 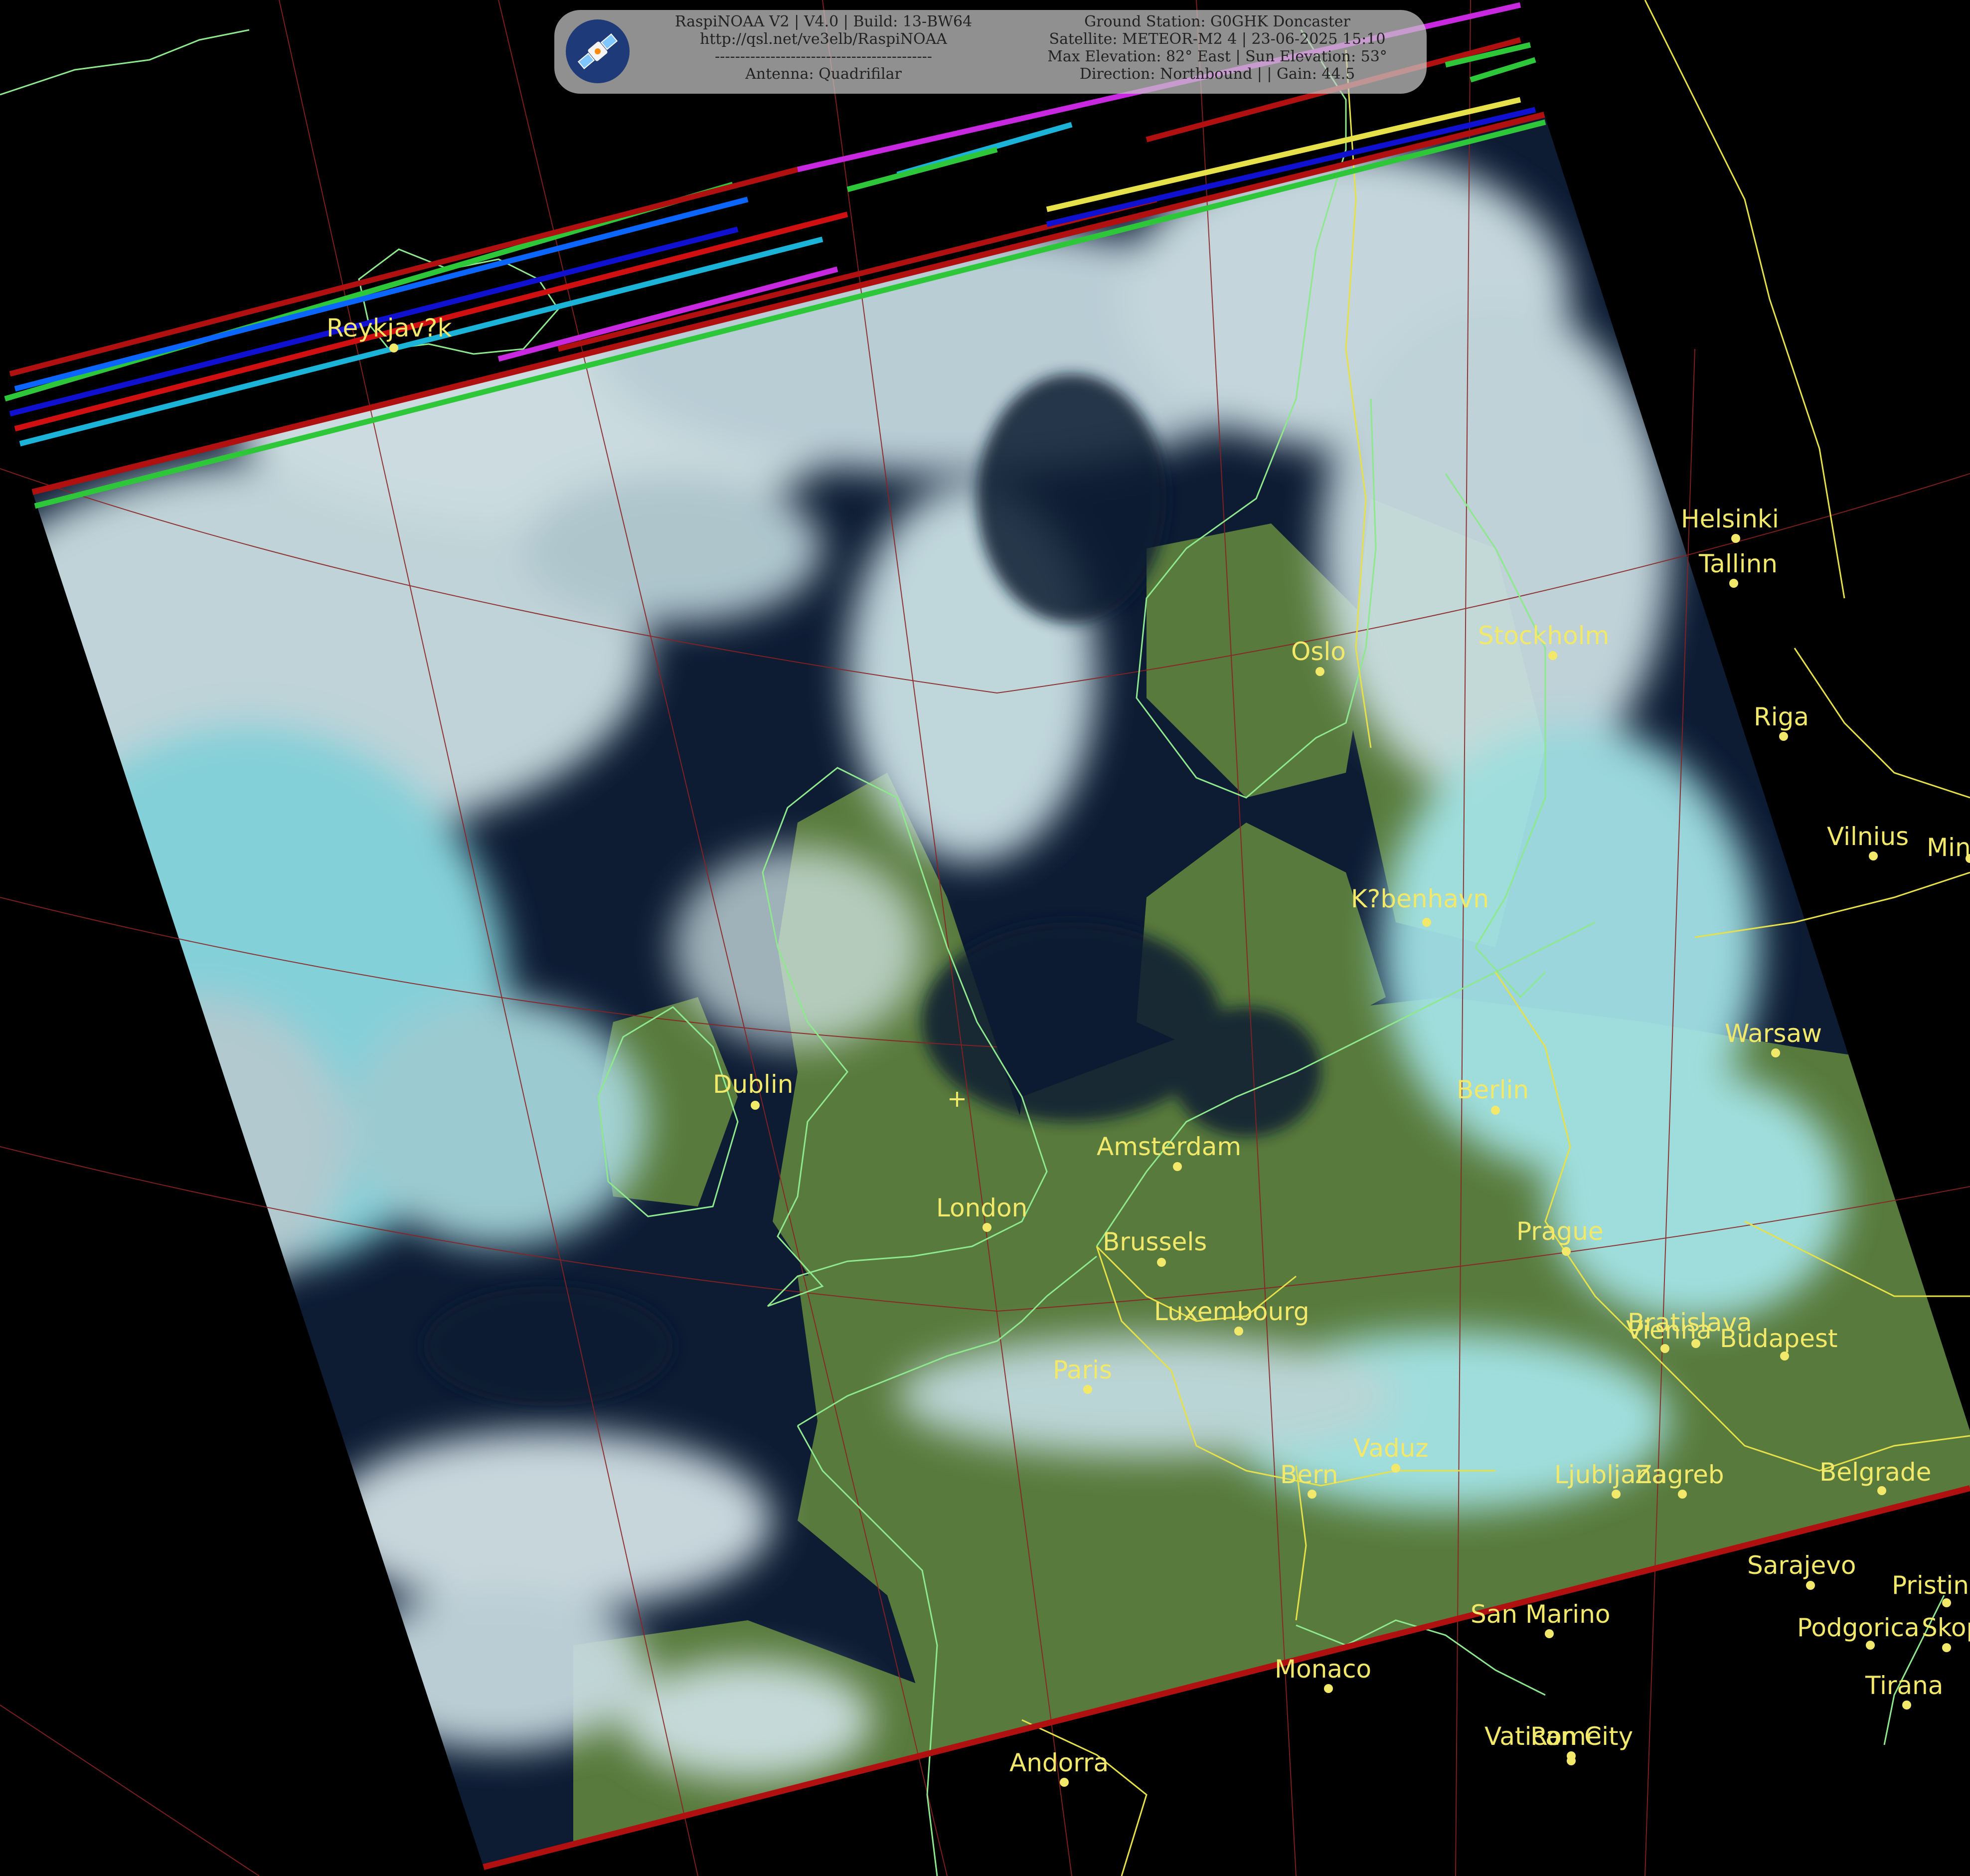 What do you see at coordinates (1082, 1370) in the screenshot?
I see `city-label-paris: Paris` at bounding box center [1082, 1370].